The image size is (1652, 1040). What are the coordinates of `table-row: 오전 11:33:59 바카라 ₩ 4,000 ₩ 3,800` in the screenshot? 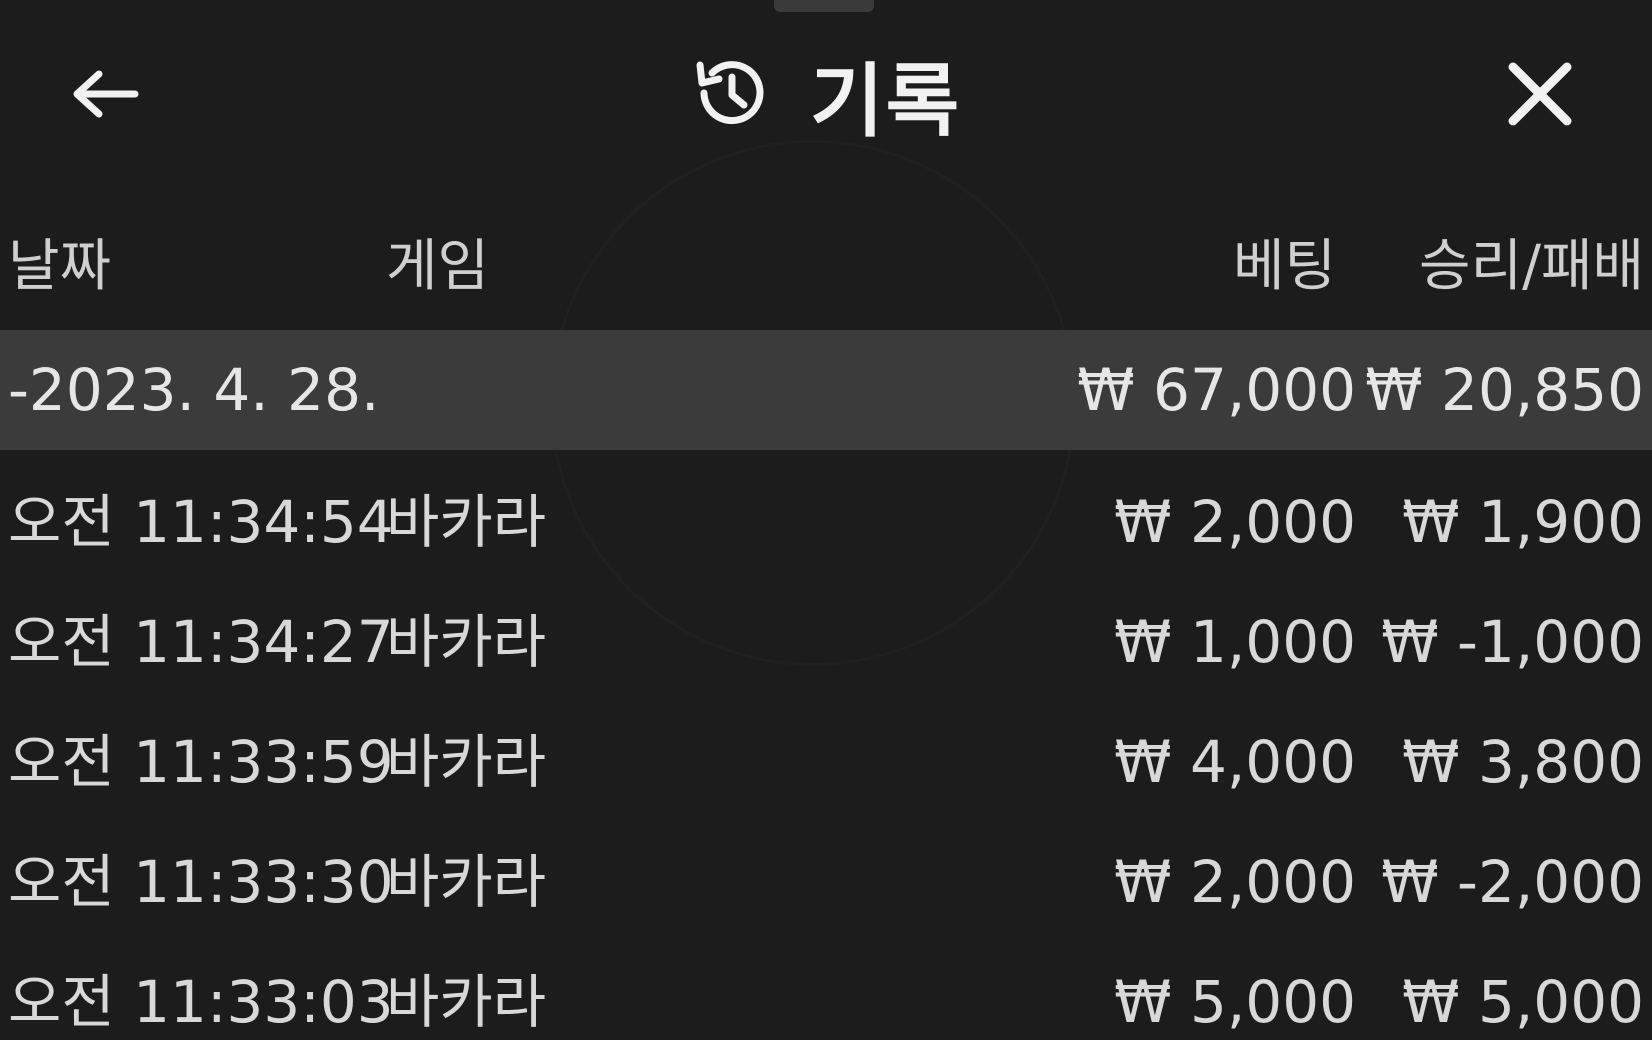 It's located at (826, 762).